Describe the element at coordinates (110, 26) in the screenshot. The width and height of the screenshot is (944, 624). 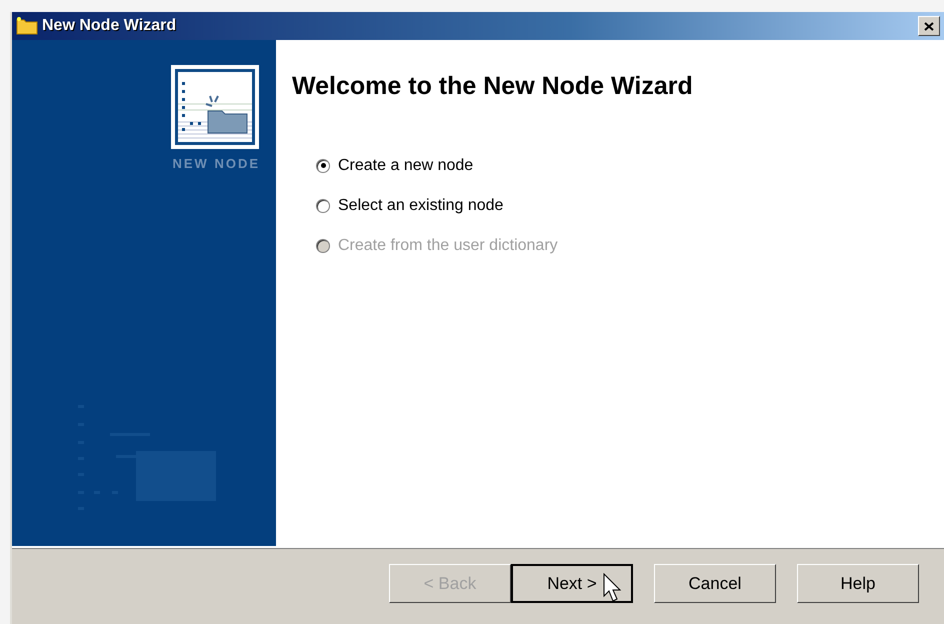
I see `window-title: New Node Wizard` at that location.